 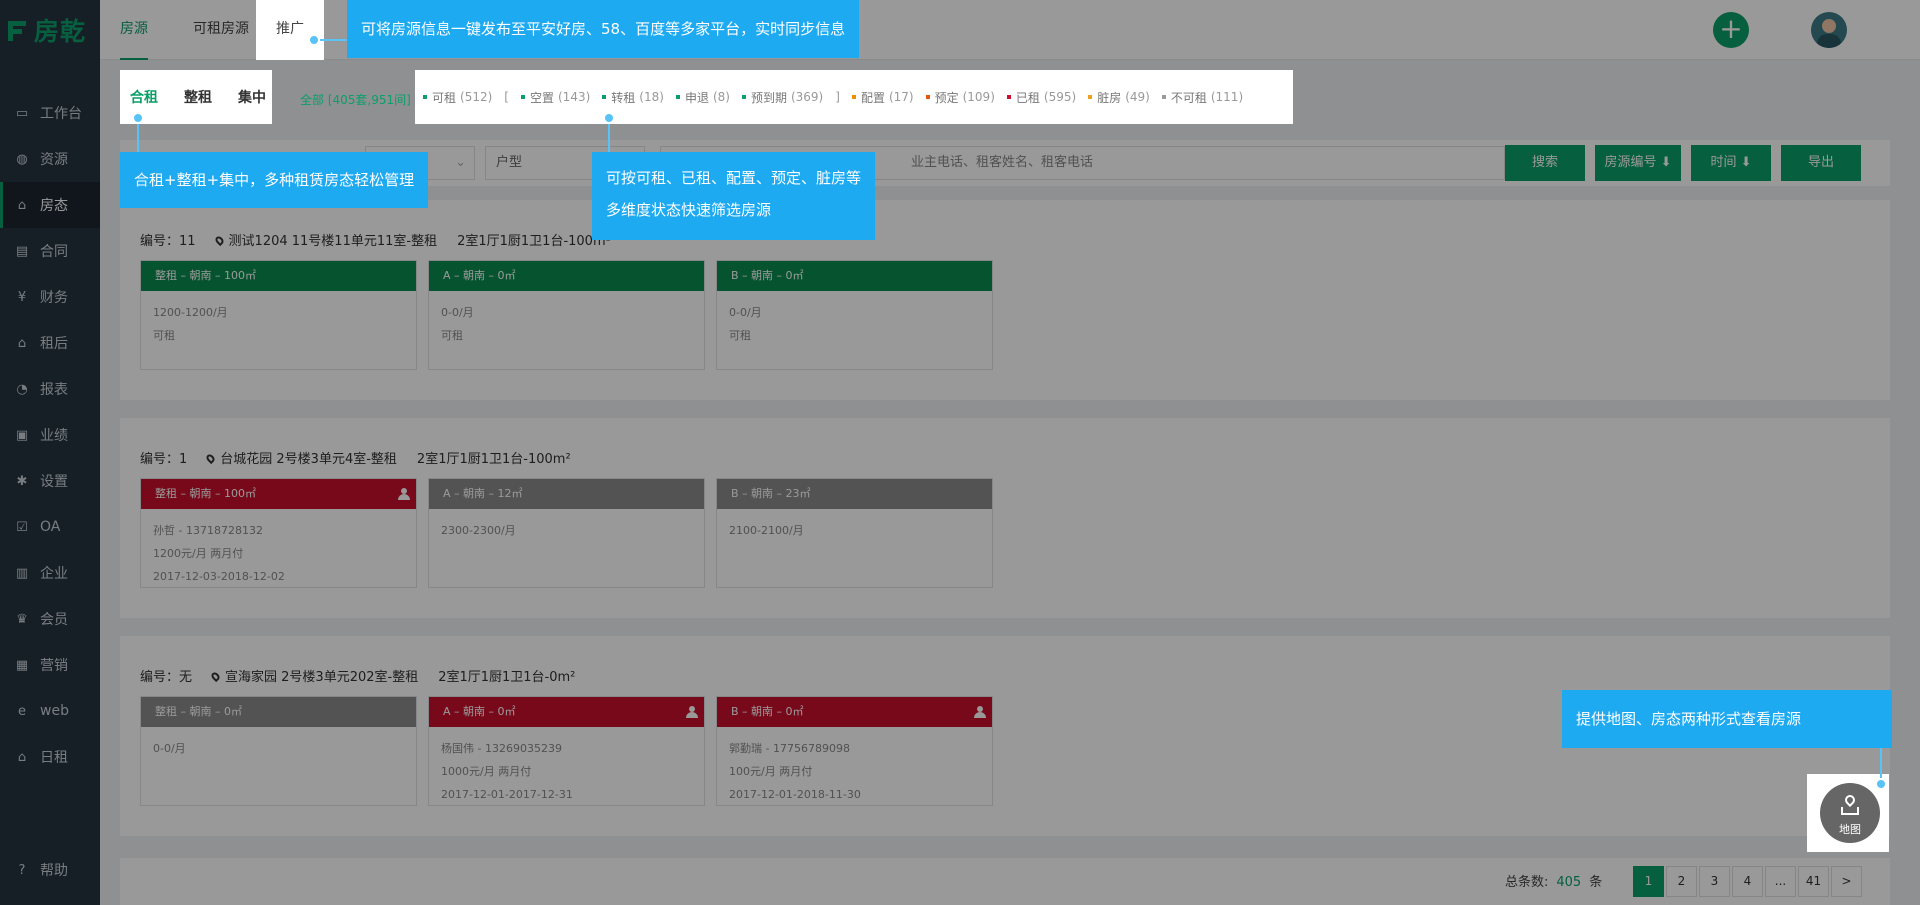 I want to click on status-filter-6: 预定 (109), so click(x=960, y=97).